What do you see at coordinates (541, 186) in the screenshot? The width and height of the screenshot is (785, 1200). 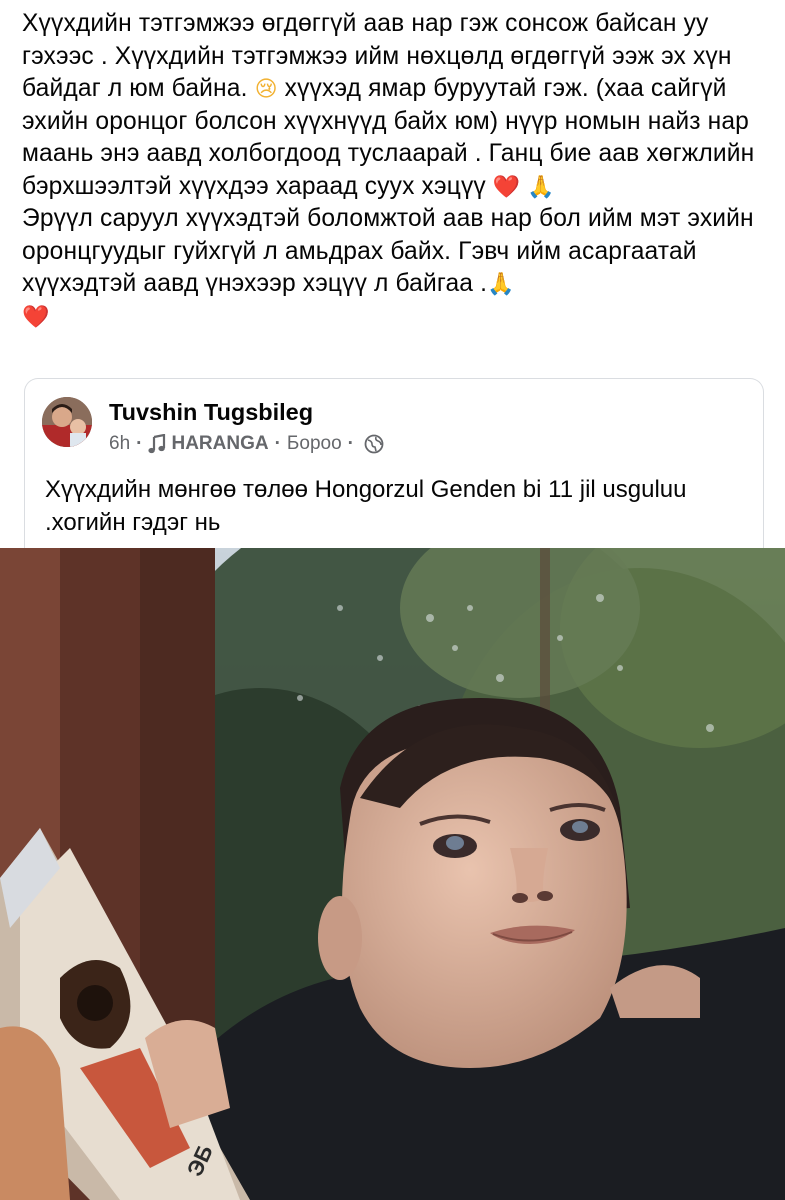 I see `folded-hands-emoji: 🙏` at bounding box center [541, 186].